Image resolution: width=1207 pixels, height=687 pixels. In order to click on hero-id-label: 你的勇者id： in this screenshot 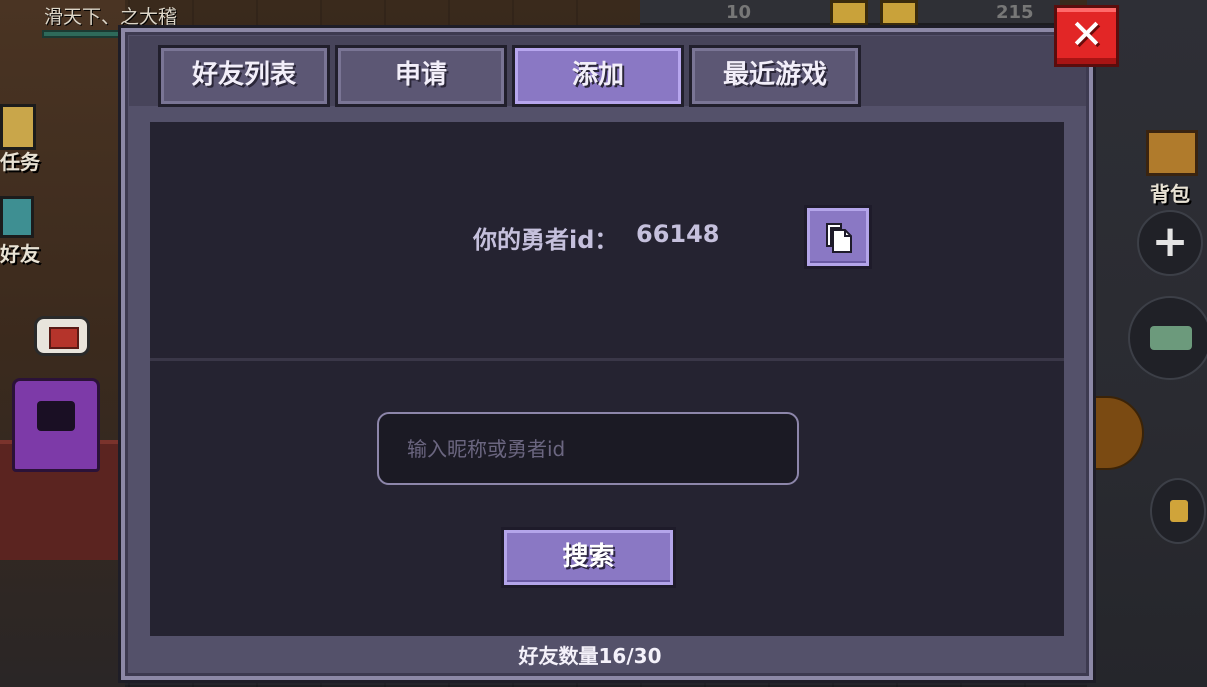, I will do `click(546, 240)`.